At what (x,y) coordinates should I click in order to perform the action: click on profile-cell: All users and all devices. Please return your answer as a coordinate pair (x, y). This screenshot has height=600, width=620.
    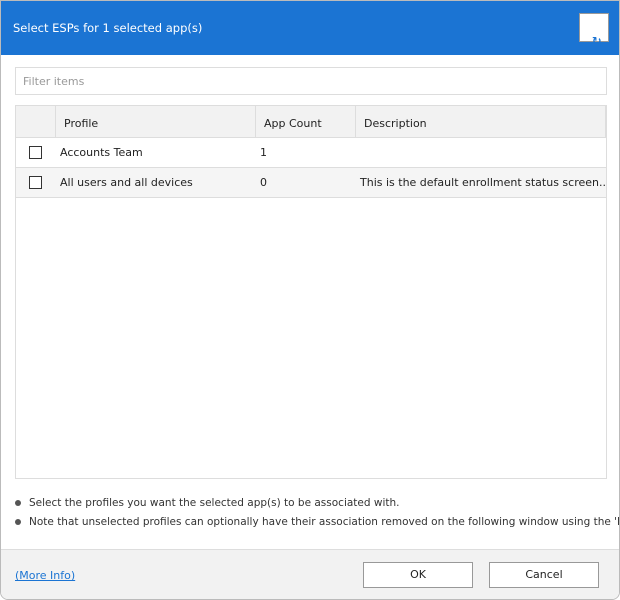
    Looking at the image, I should click on (126, 182).